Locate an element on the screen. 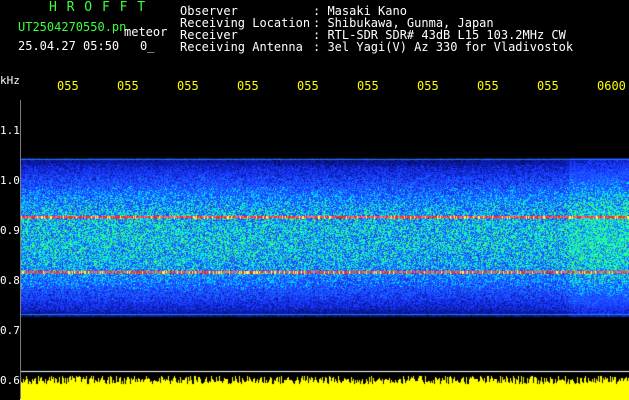 The image size is (629, 400). antenna-label: Receiving Antenna is located at coordinates (241, 47).